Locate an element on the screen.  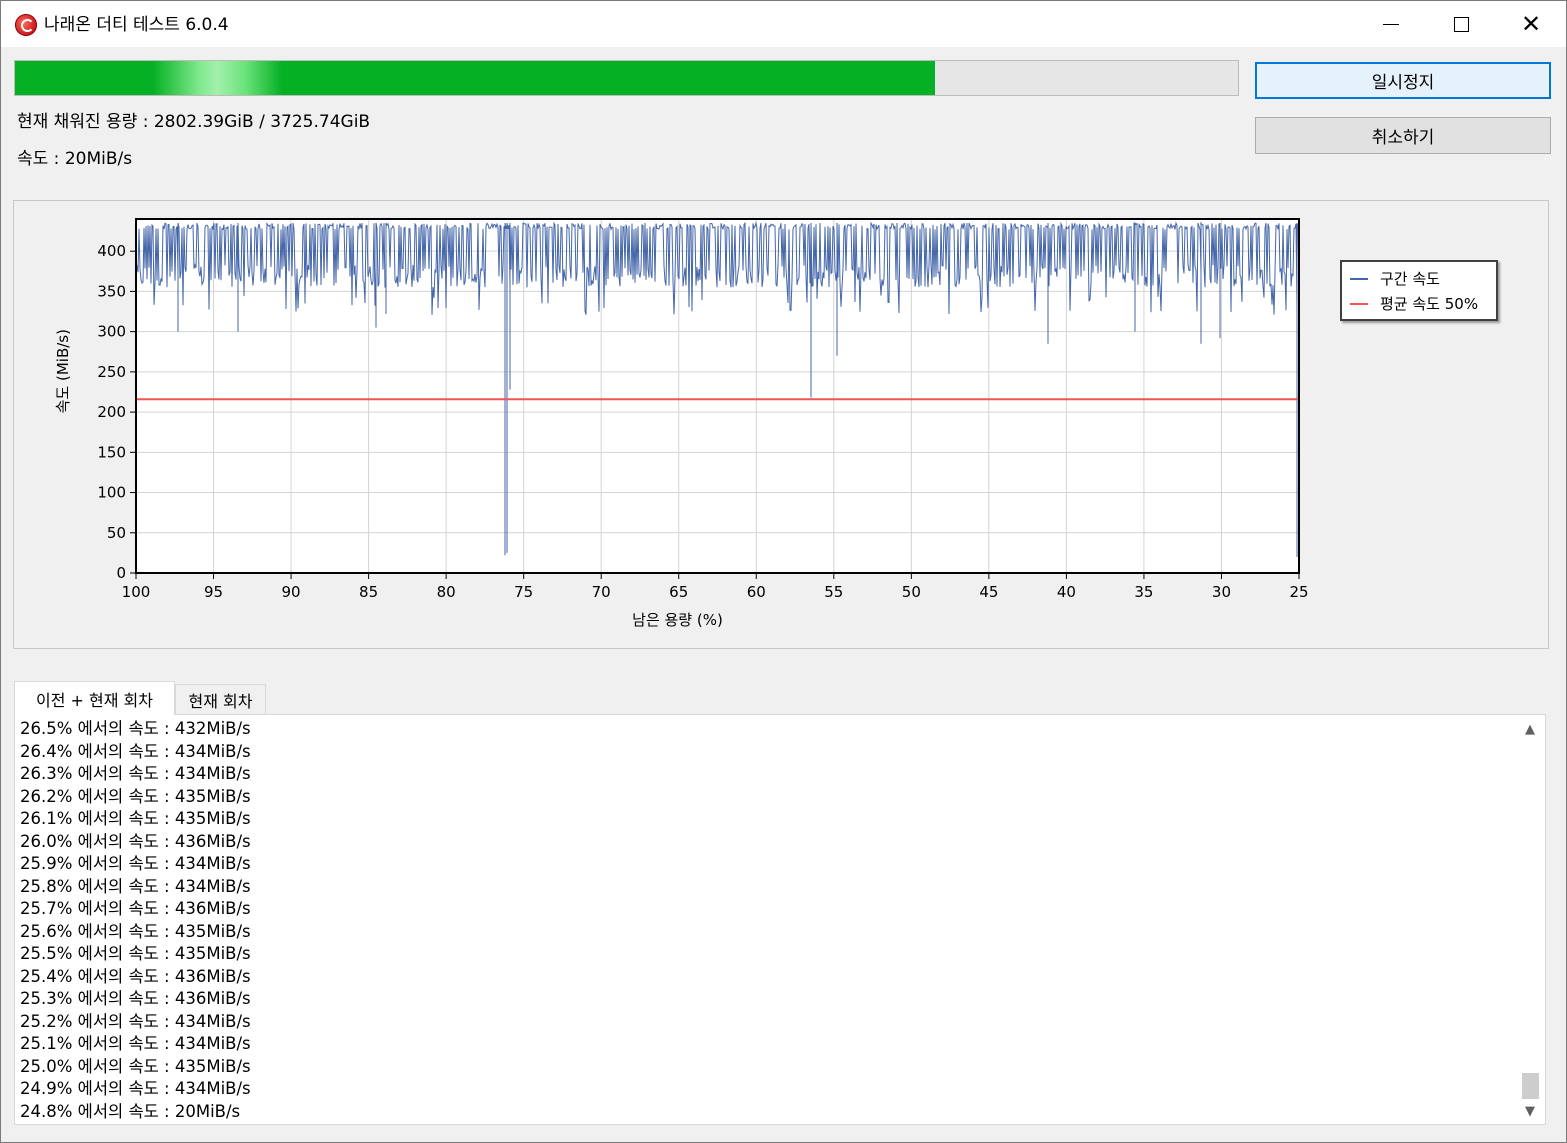
x-tick-label: 85 is located at coordinates (368, 592).